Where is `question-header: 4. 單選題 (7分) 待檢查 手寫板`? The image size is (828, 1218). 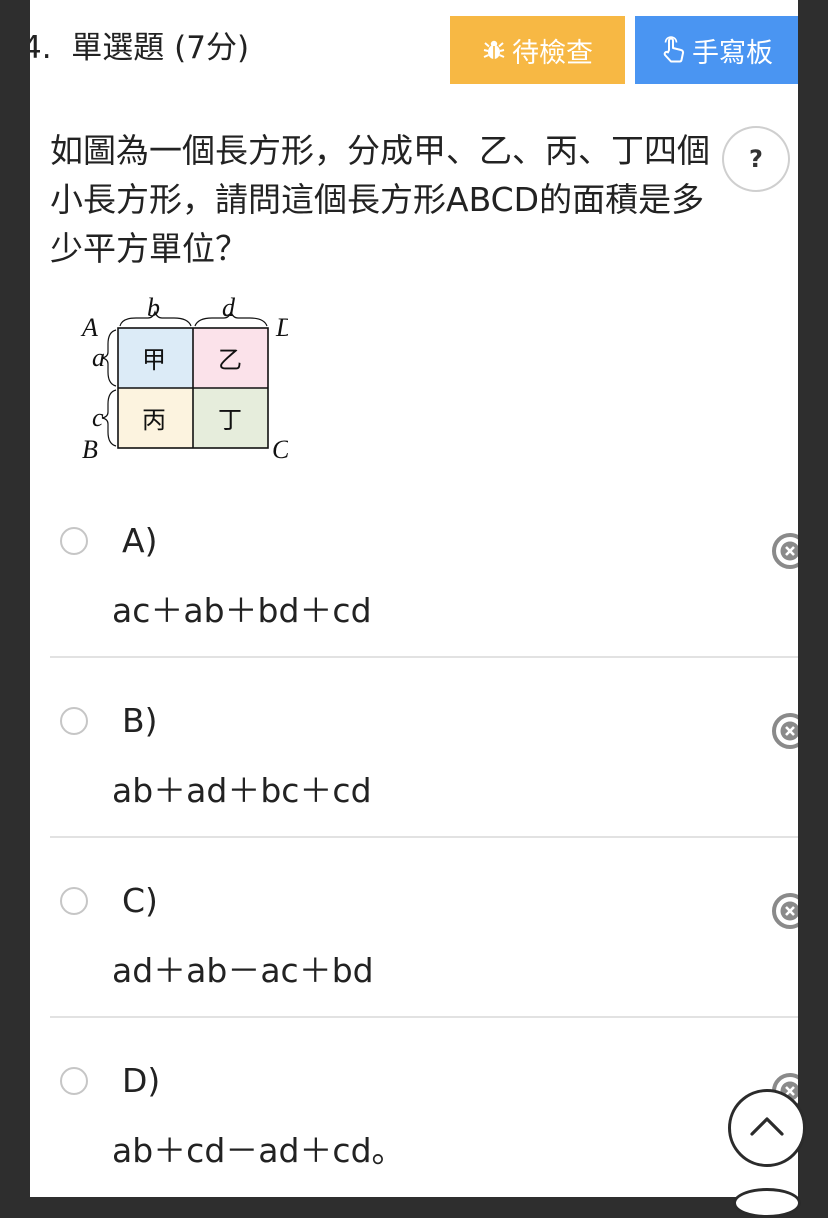 question-header: 4. 單選題 (7分) 待檢查 手寫板 is located at coordinates (414, 50).